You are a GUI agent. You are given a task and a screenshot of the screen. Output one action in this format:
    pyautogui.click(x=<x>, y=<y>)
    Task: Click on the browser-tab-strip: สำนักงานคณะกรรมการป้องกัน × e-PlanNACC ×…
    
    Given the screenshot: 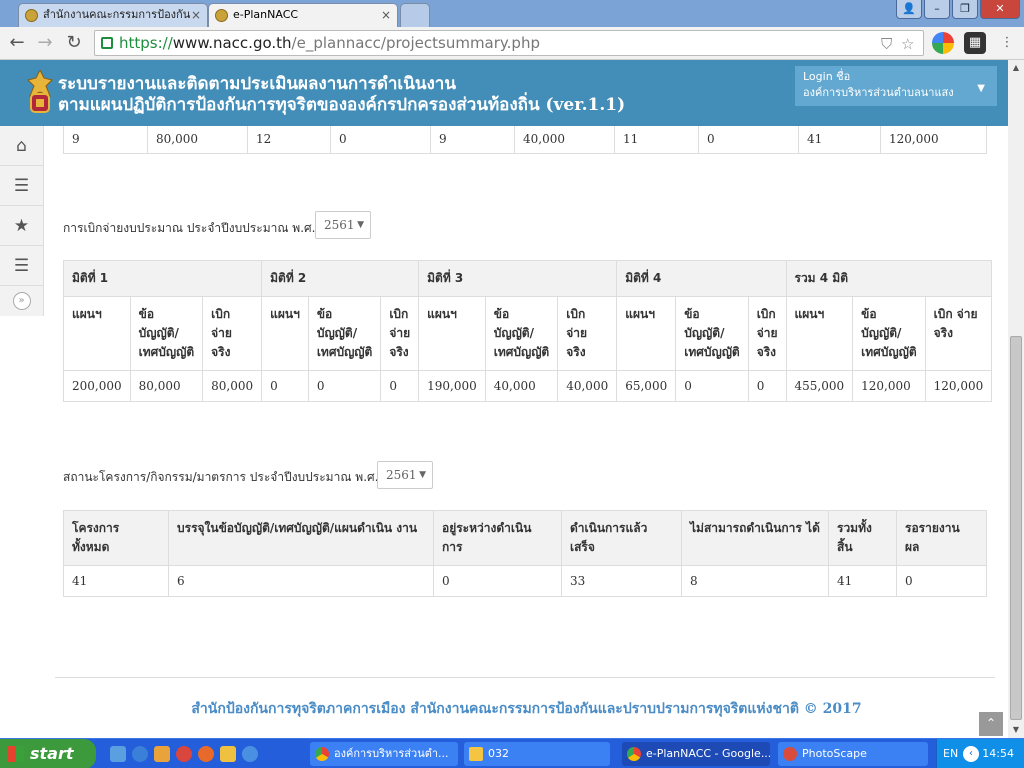 What is the action you would take?
    pyautogui.click(x=512, y=13)
    